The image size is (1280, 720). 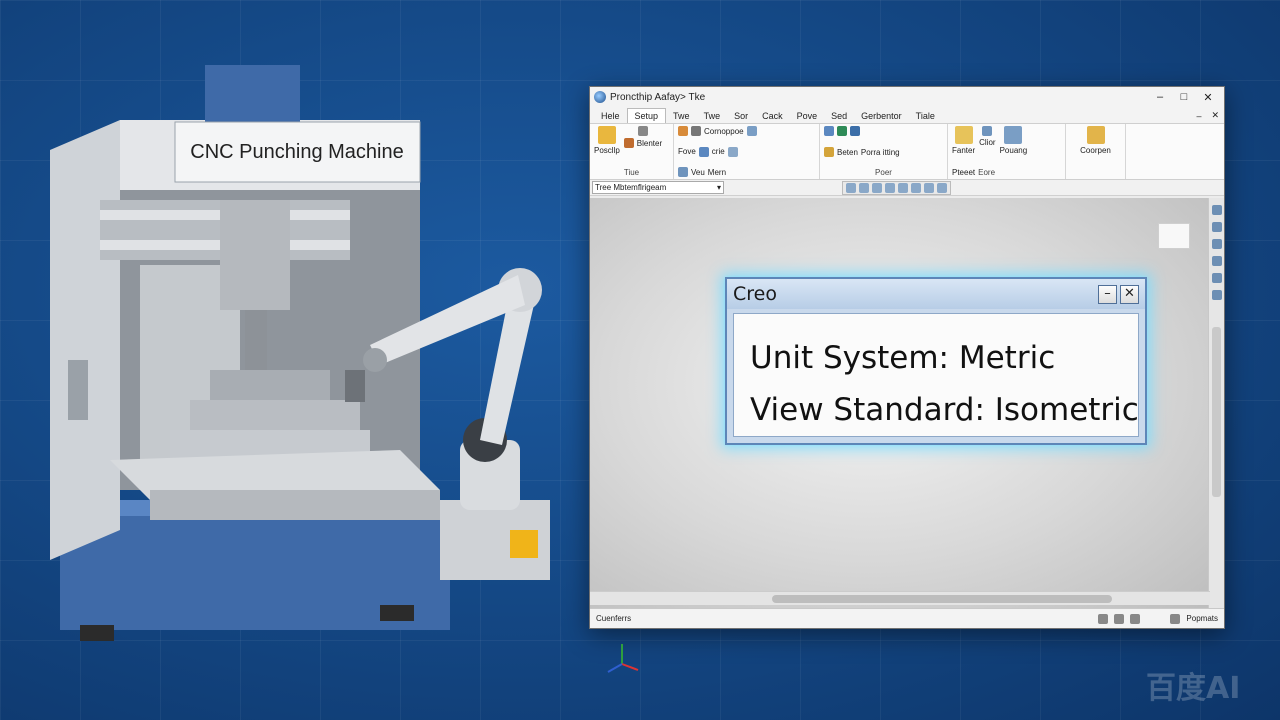 What do you see at coordinates (839, 116) in the screenshot?
I see `tab-sed: Sed` at bounding box center [839, 116].